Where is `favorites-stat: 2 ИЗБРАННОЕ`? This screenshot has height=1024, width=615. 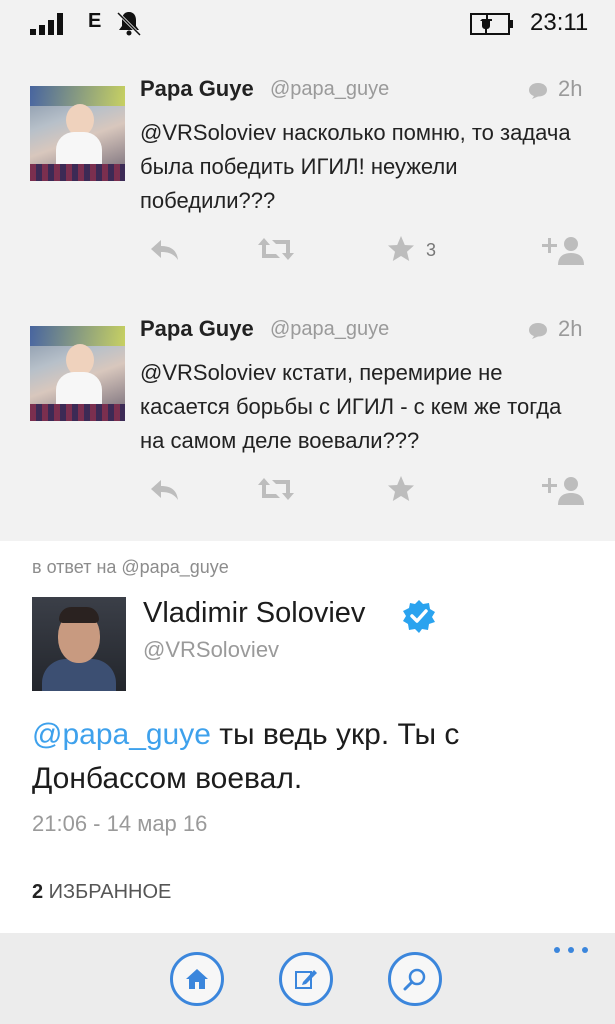
favorites-stat: 2 ИЗБРАННОЕ is located at coordinates (101, 892).